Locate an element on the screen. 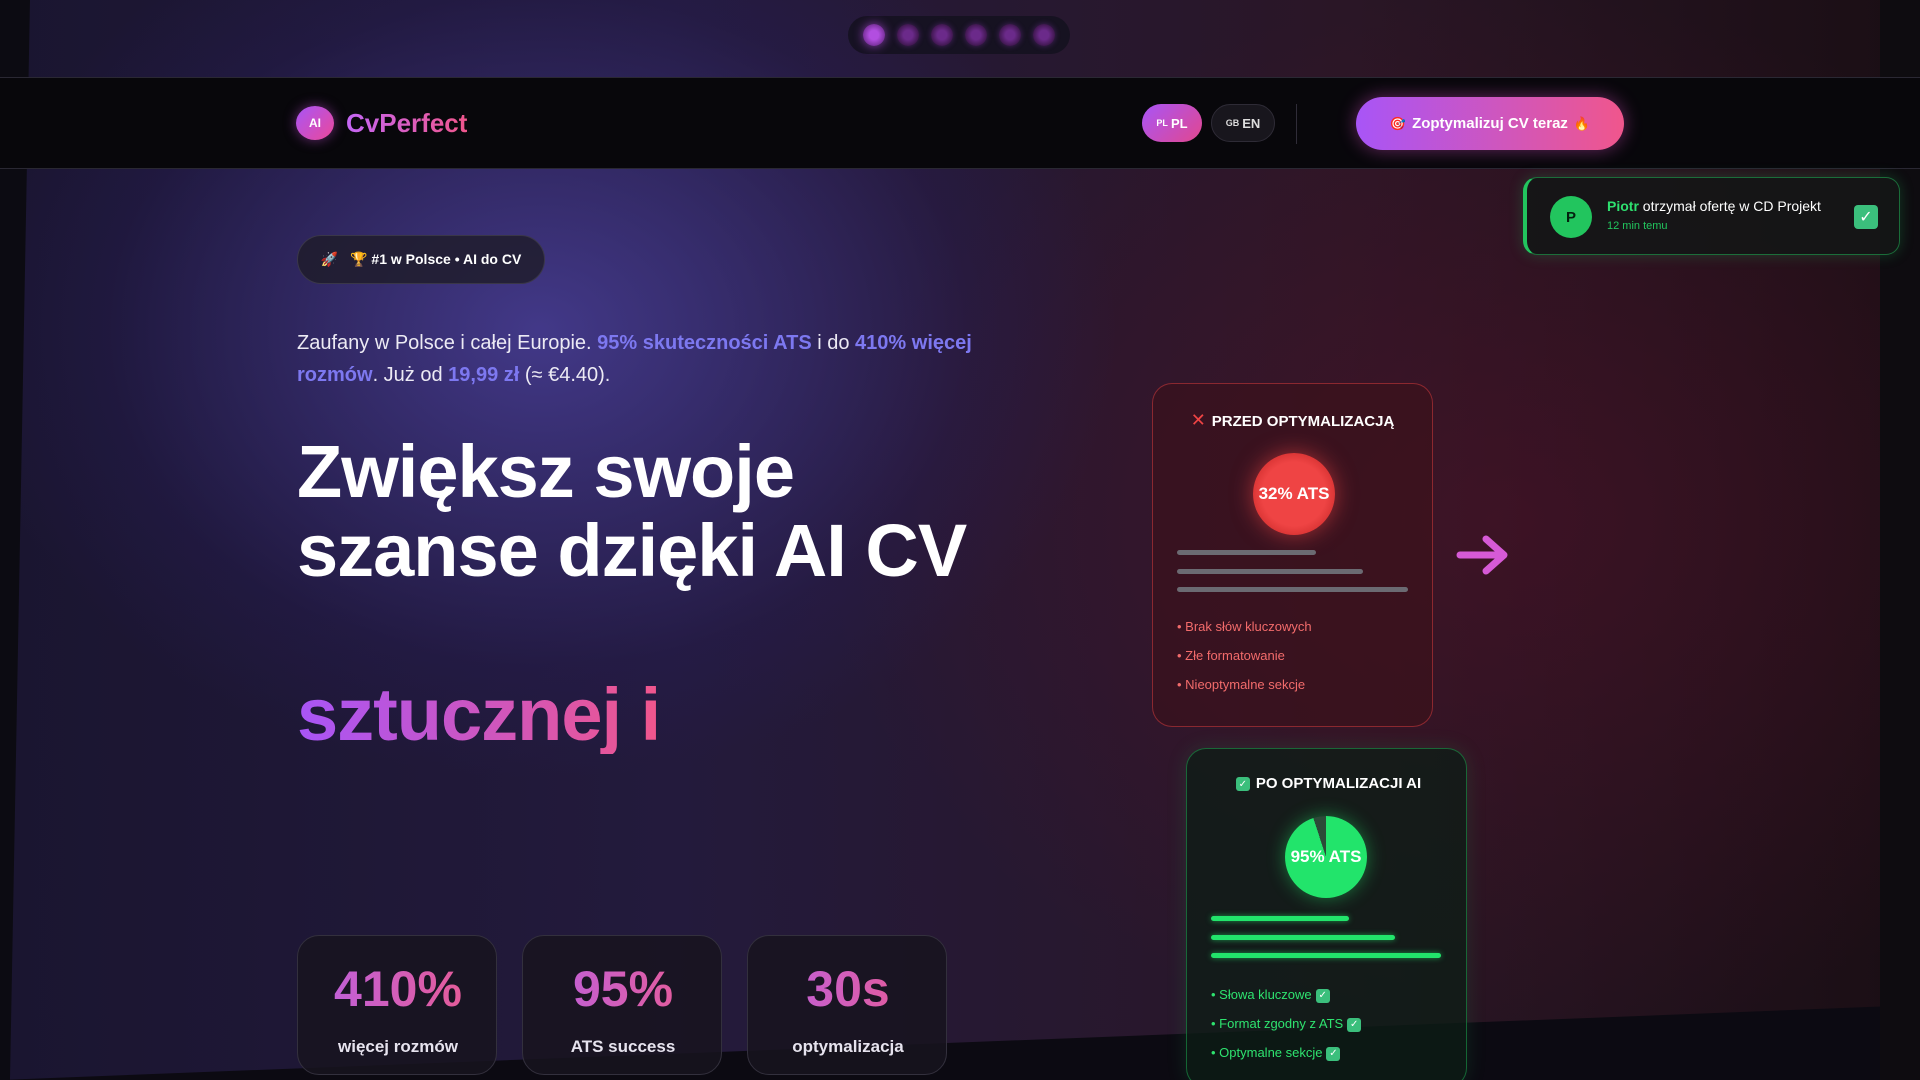 The width and height of the screenshot is (1920, 1080). language-pl-button: PL PL is located at coordinates (1172, 123).